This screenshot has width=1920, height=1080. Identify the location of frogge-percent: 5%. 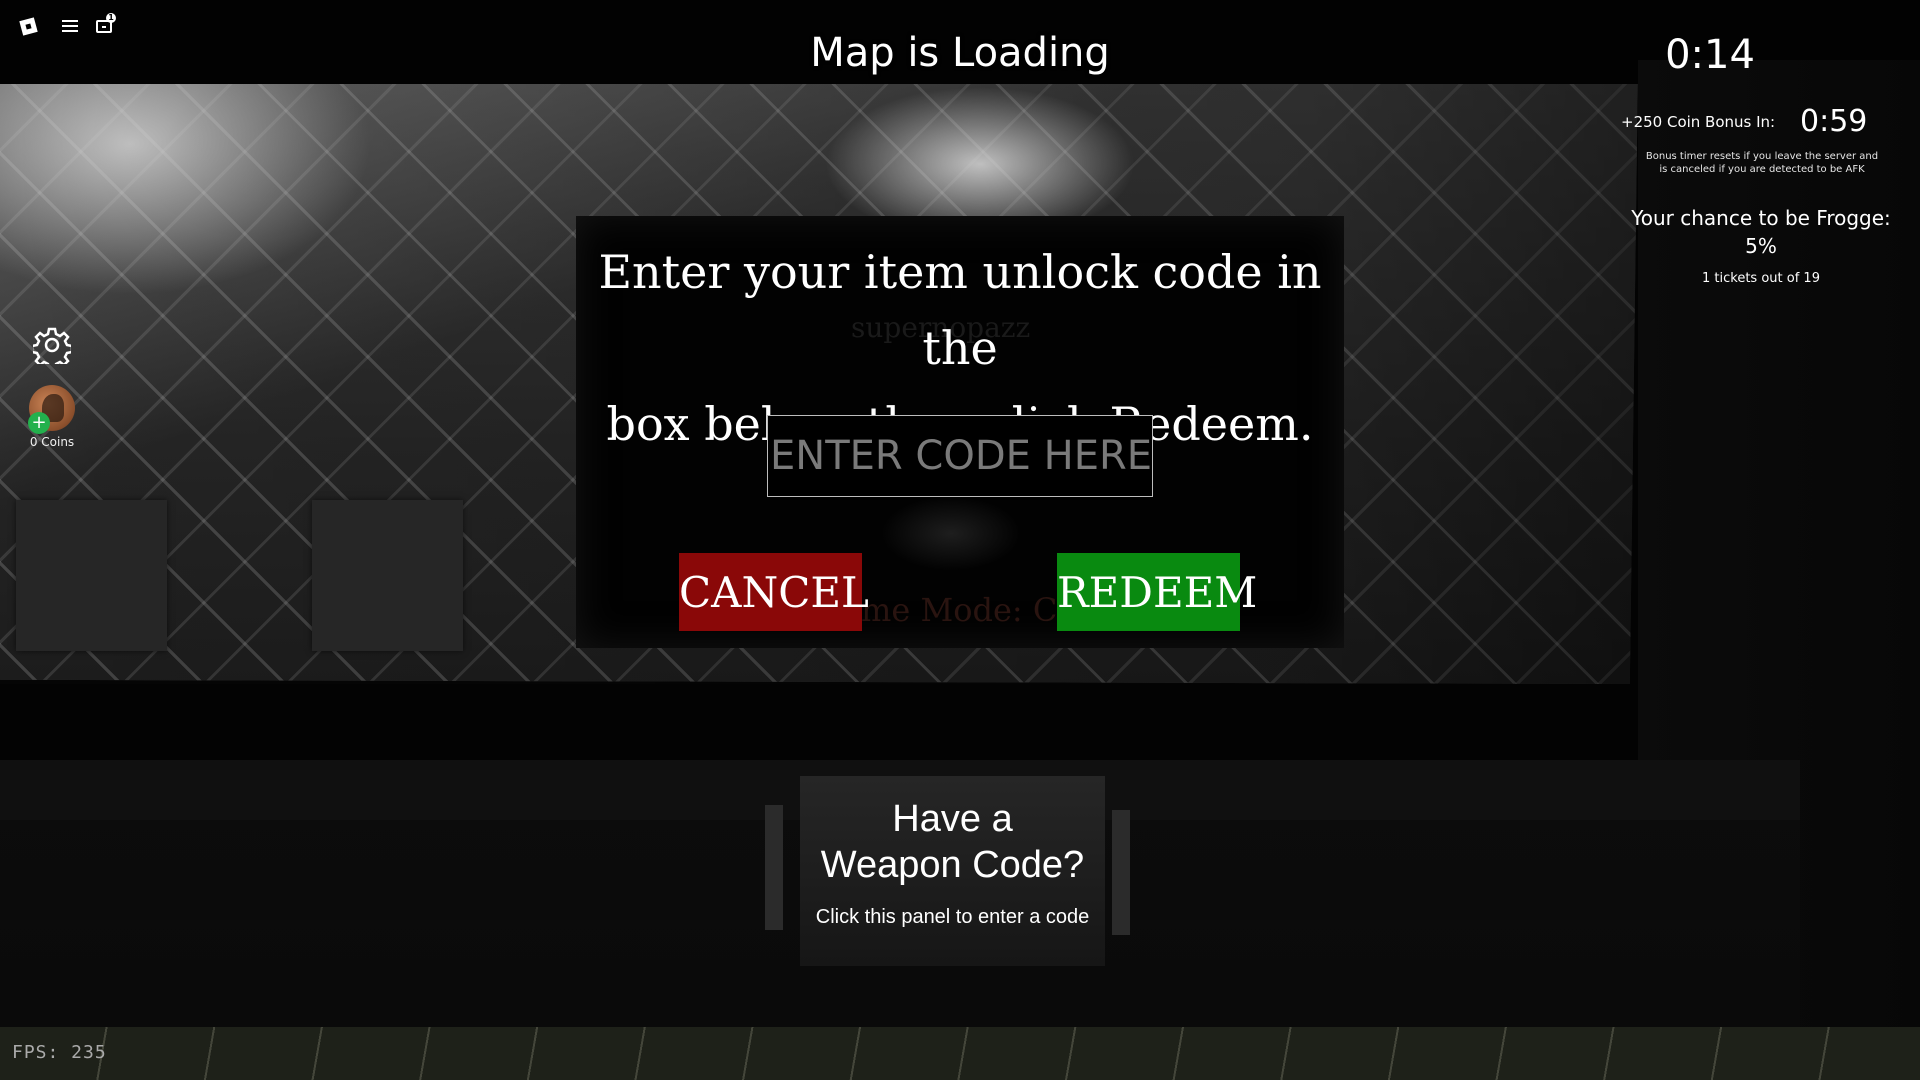
(1761, 246).